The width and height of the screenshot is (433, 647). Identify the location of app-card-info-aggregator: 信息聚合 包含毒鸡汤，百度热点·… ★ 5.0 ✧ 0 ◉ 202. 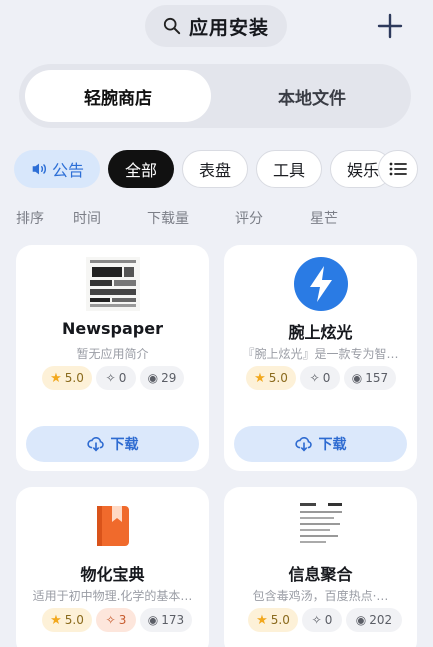
(320, 567).